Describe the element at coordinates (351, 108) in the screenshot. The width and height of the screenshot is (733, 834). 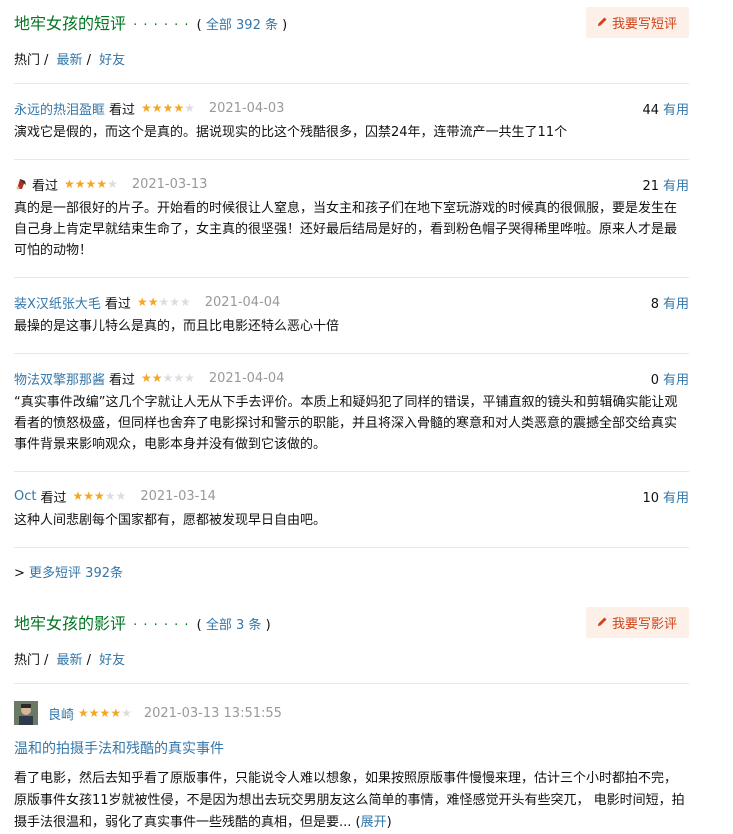
I see `comment-meta: 永远的热泪盈眶 看过 ★ ★ ★ ★ ★ 2021-04-03 44 有用` at that location.